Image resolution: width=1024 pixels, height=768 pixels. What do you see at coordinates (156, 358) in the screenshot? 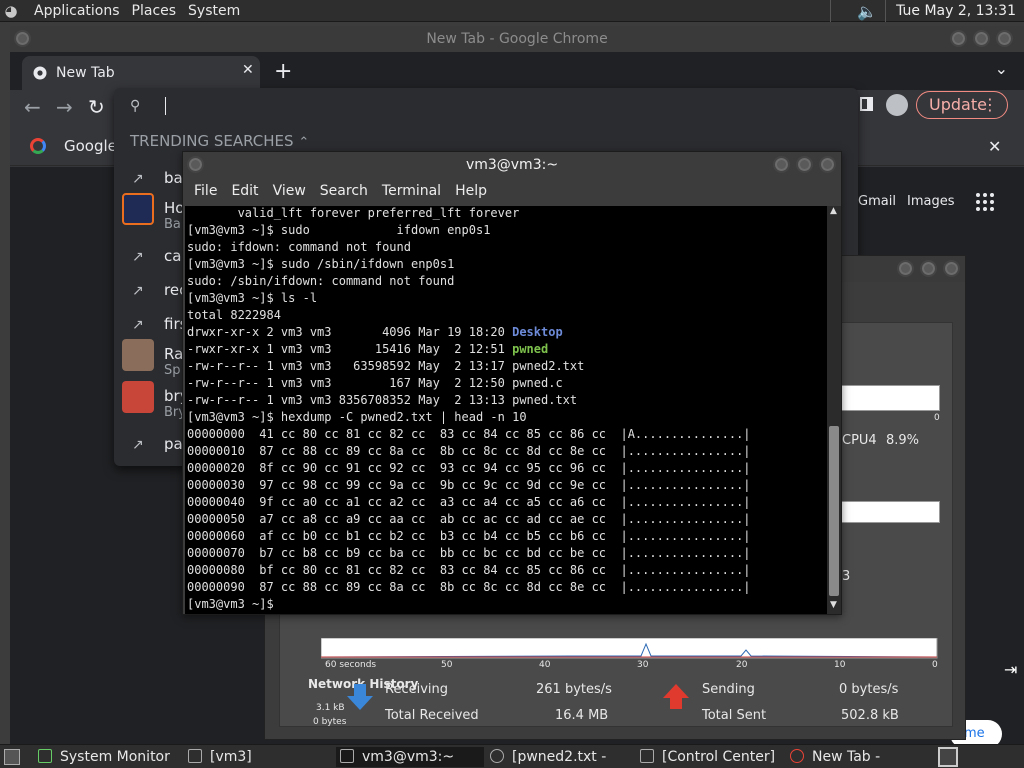
I see `suggestion-item: Ra Sp` at bounding box center [156, 358].